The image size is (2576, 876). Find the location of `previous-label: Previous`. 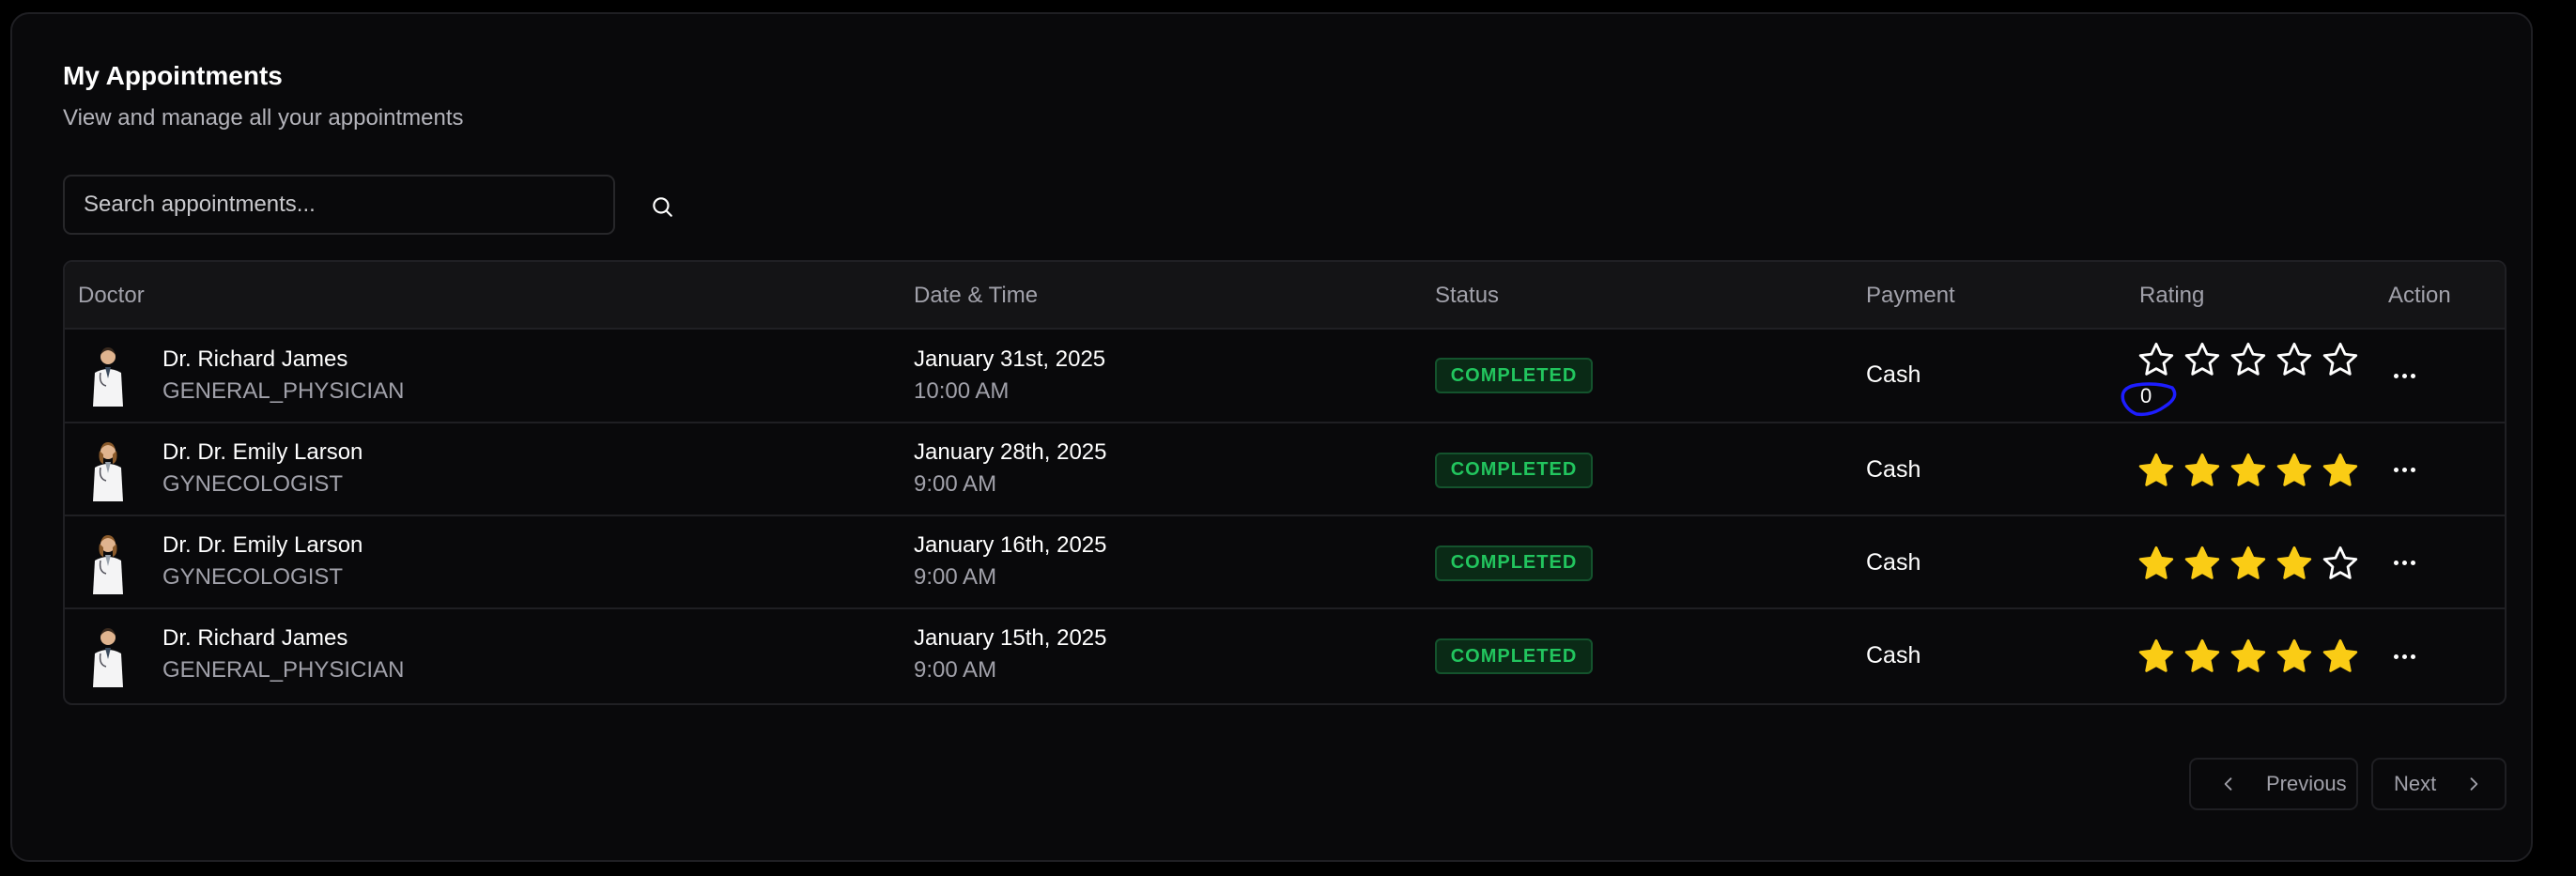

previous-label: Previous is located at coordinates (2306, 783).